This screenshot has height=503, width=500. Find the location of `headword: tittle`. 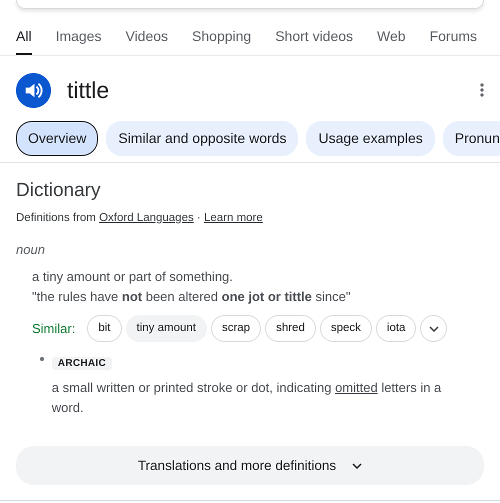

headword: tittle is located at coordinates (88, 90).